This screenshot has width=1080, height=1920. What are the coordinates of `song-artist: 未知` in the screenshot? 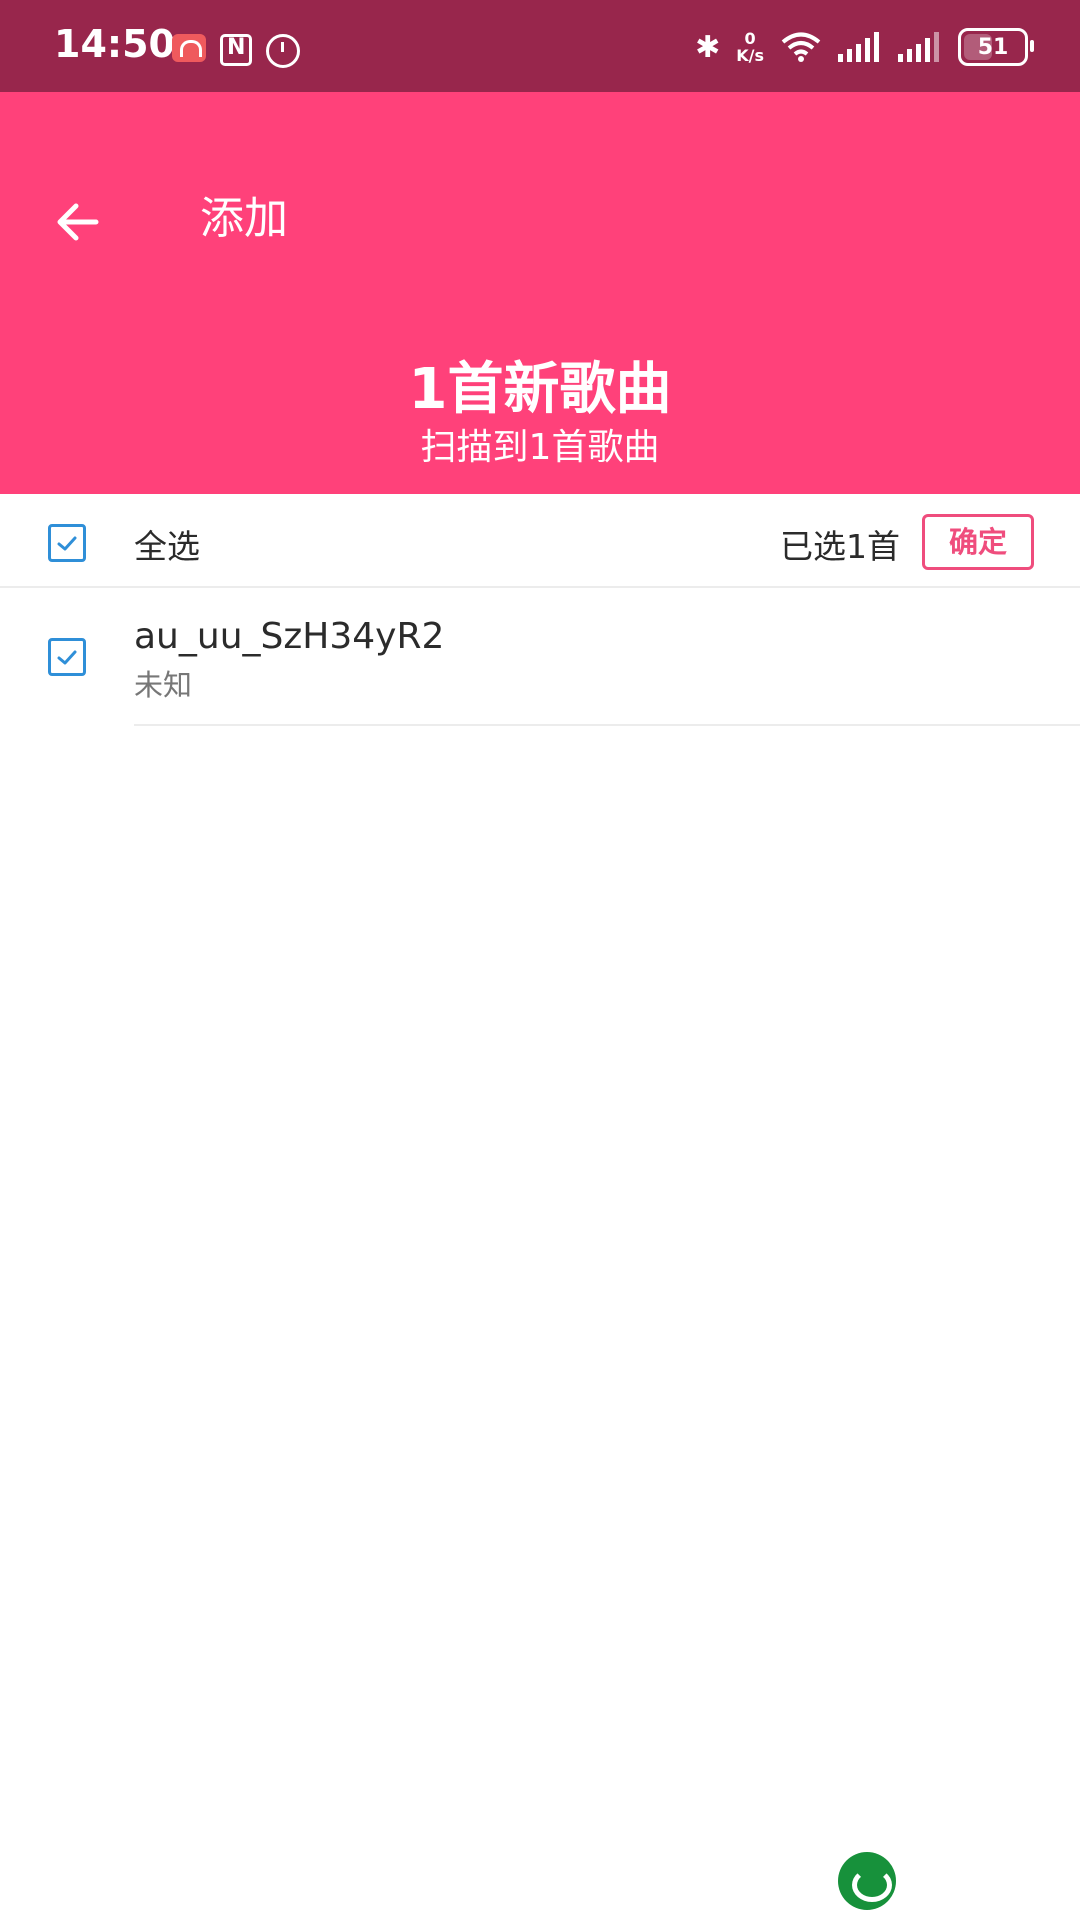 It's located at (163, 685).